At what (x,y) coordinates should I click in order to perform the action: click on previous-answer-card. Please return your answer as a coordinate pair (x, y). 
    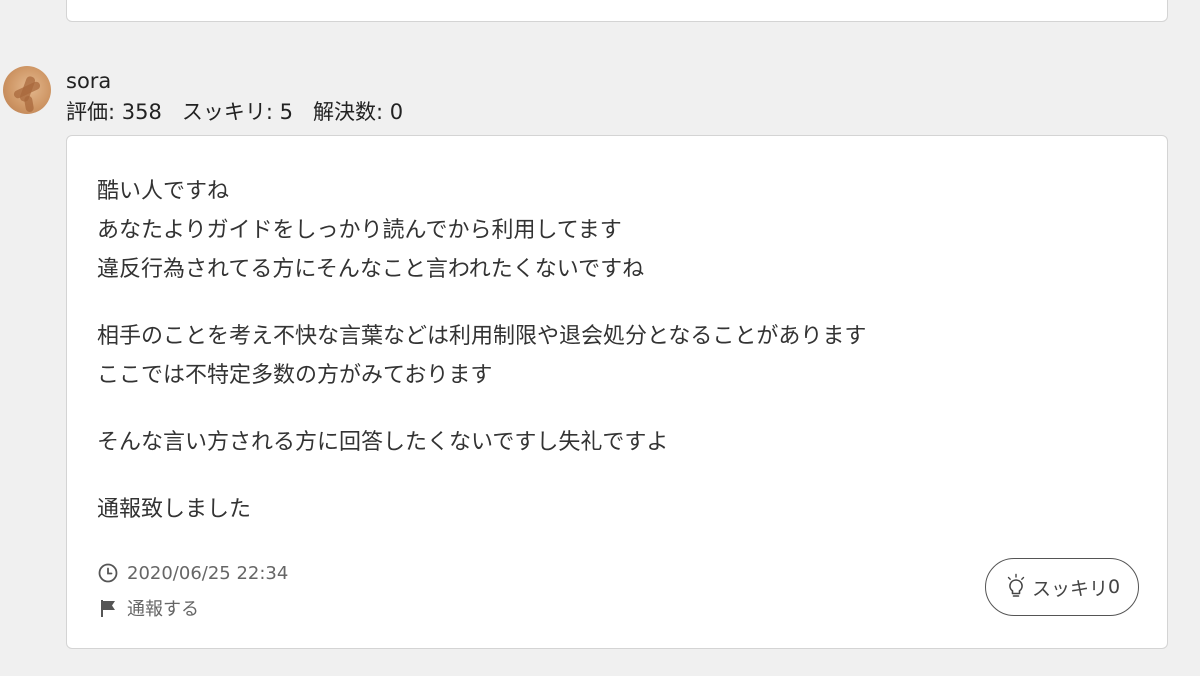
    Looking at the image, I should click on (617, 11).